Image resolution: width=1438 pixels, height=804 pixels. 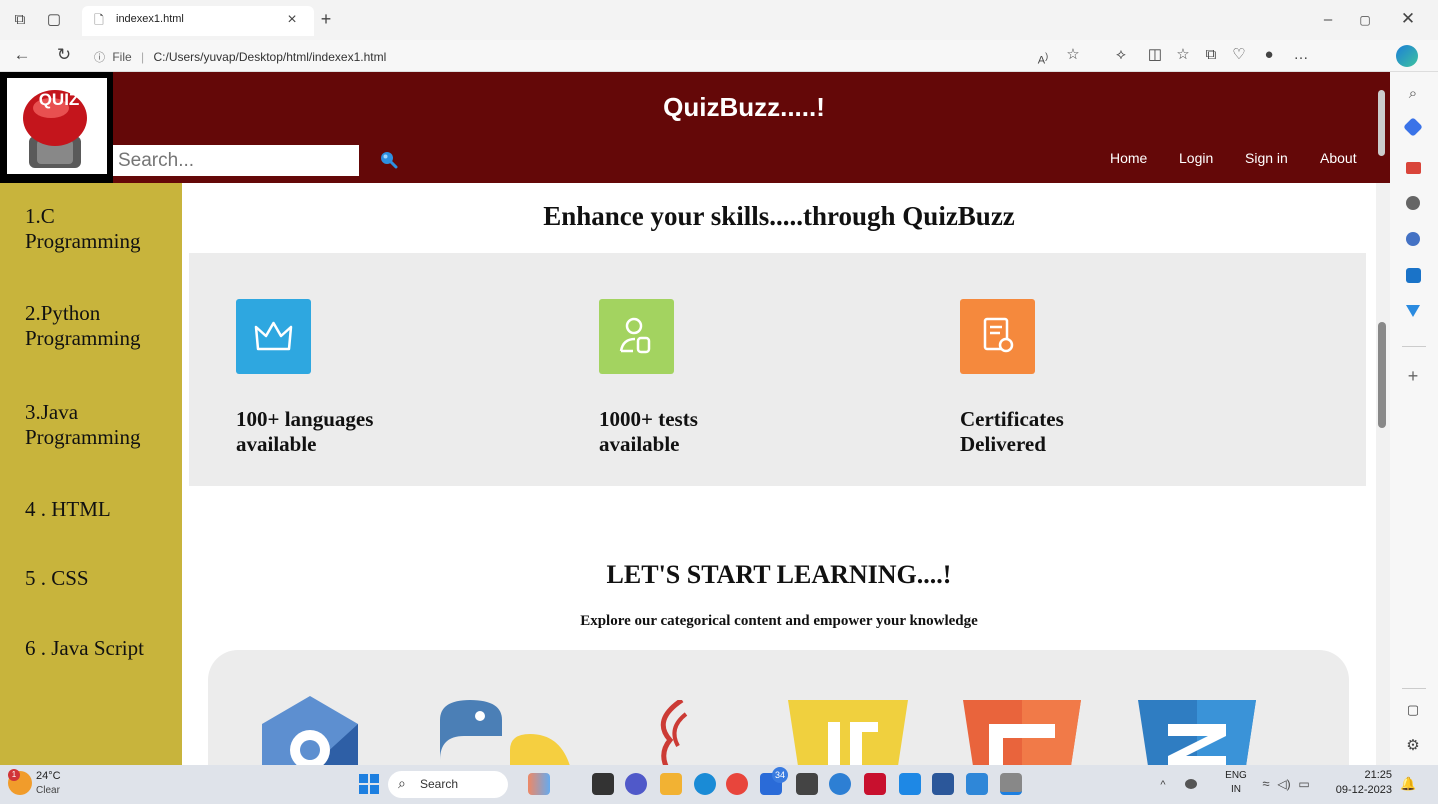 What do you see at coordinates (737, 784) in the screenshot?
I see `chrome-icon` at bounding box center [737, 784].